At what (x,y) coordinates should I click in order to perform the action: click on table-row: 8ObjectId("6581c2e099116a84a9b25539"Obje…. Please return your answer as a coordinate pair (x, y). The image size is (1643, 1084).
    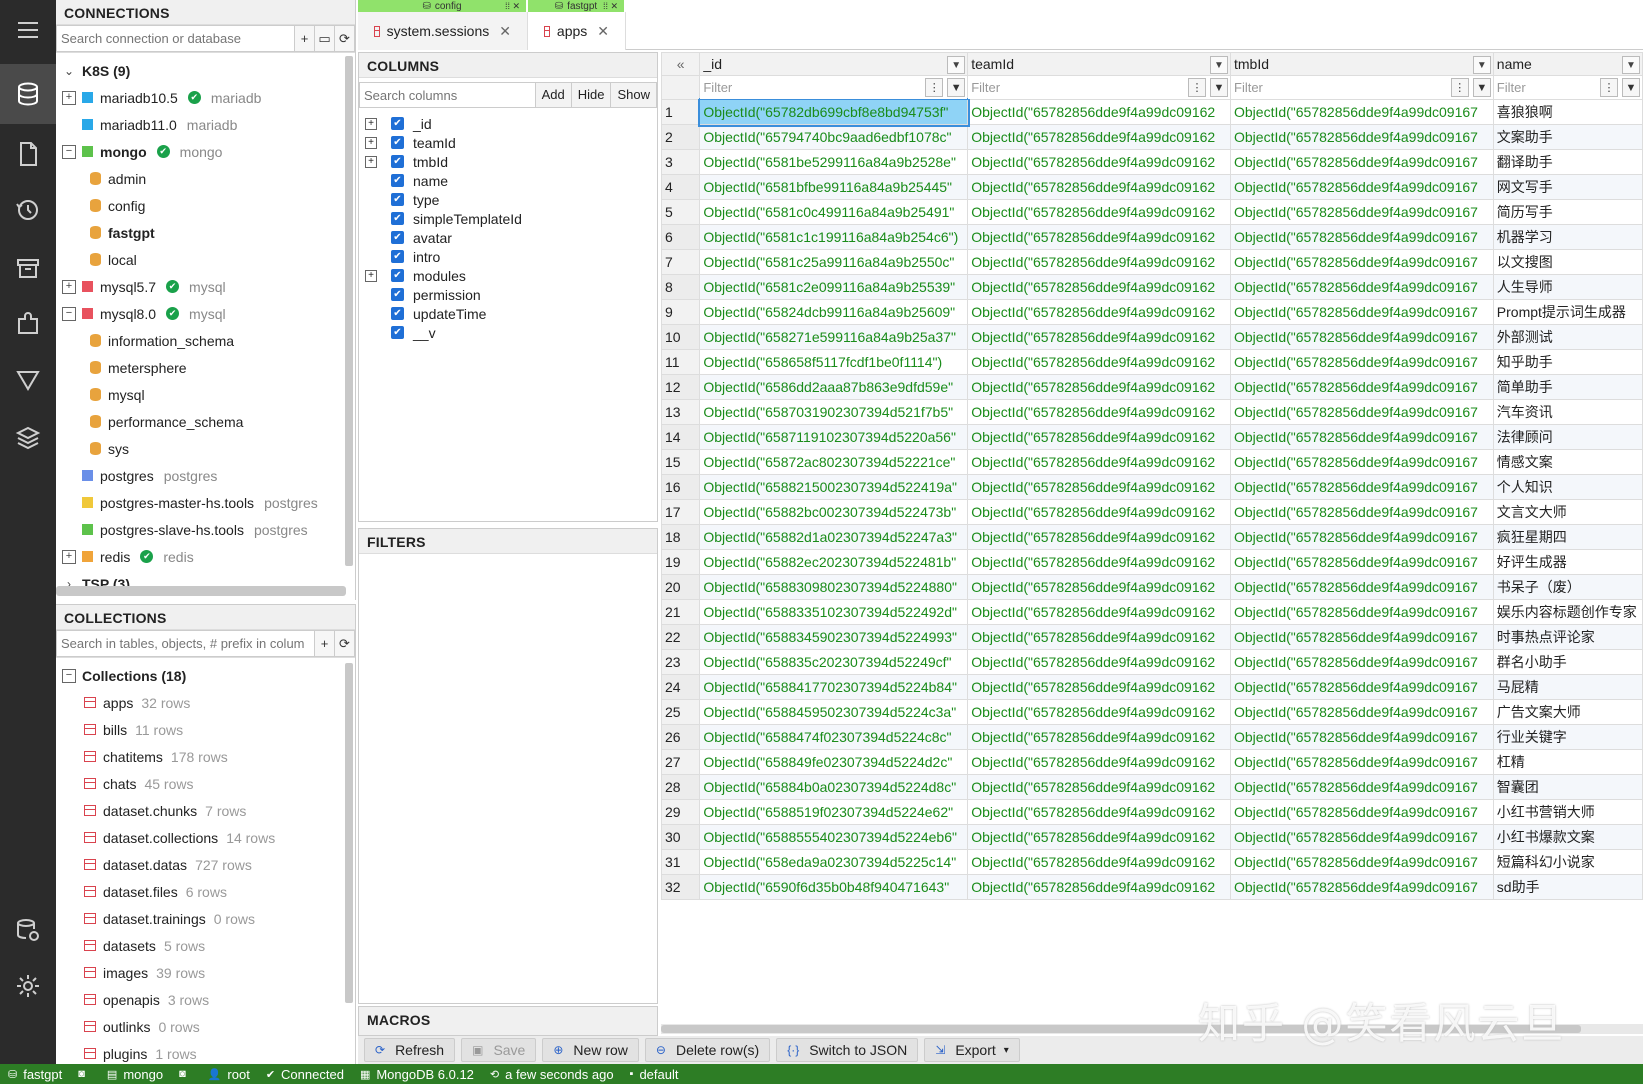
    Looking at the image, I should click on (1152, 287).